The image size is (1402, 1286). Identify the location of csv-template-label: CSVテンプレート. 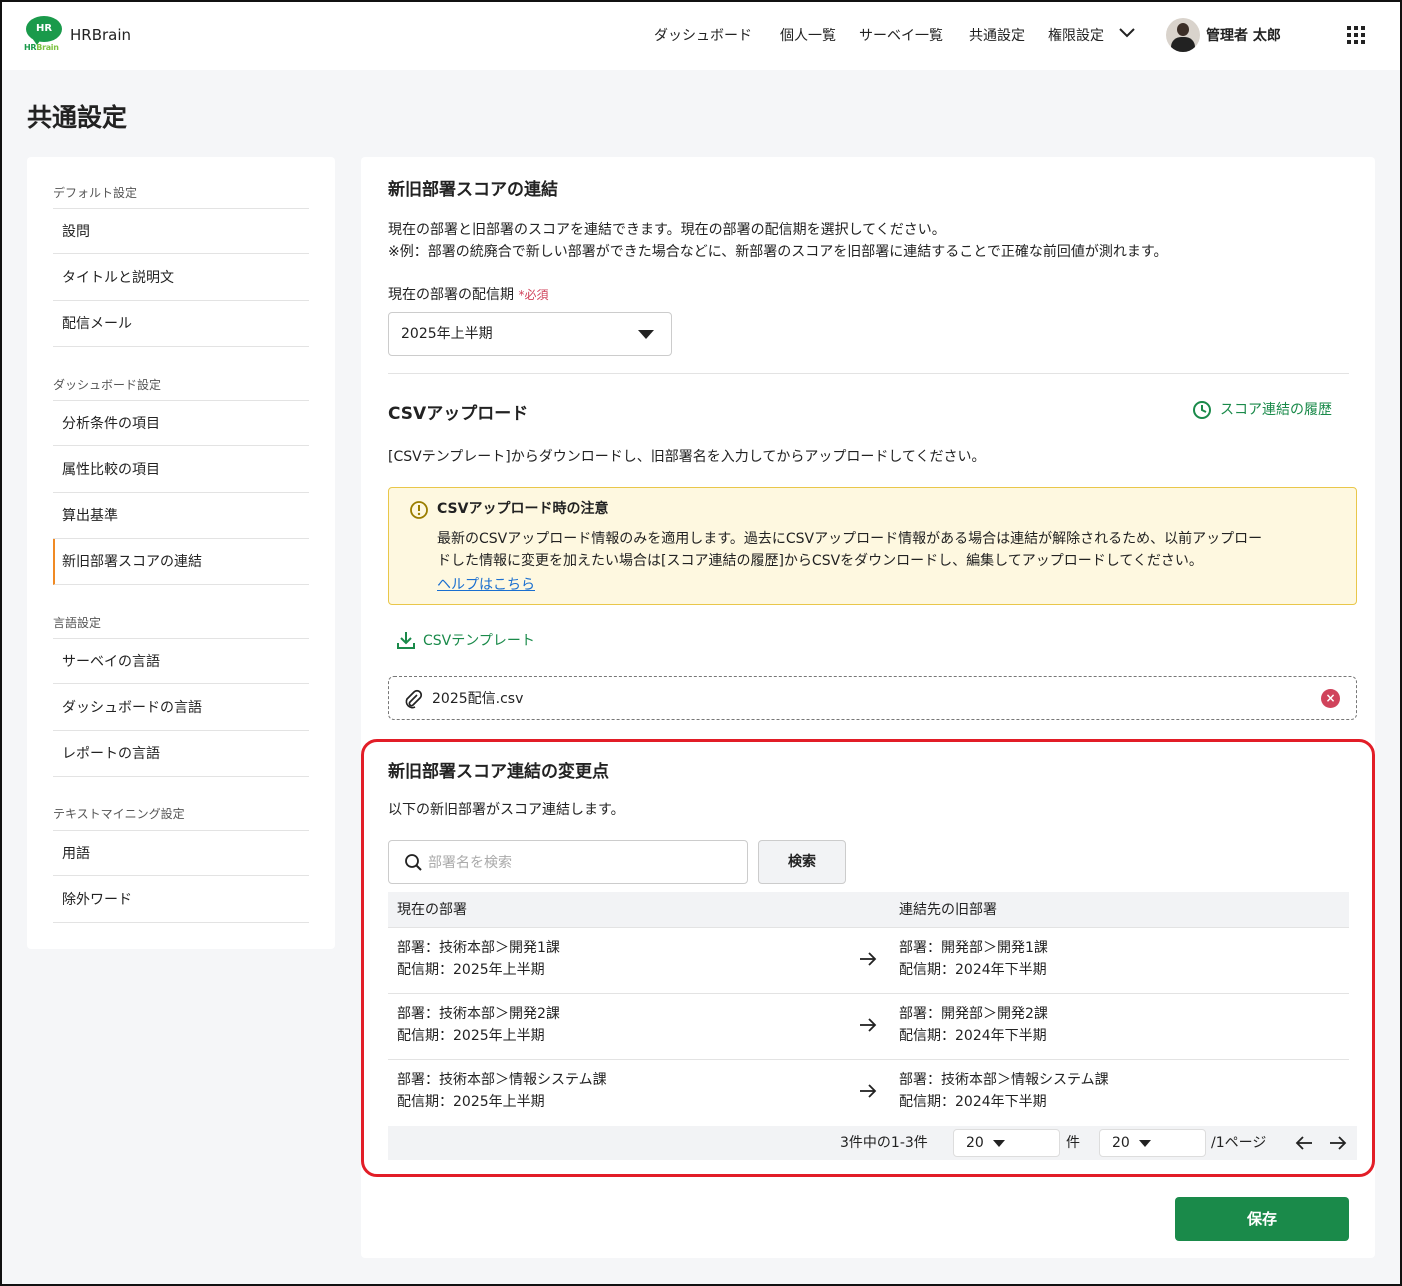
(479, 641).